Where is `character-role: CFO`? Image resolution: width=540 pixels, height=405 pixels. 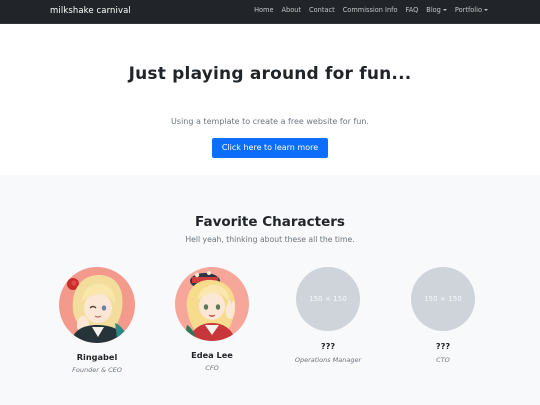 character-role: CFO is located at coordinates (212, 368).